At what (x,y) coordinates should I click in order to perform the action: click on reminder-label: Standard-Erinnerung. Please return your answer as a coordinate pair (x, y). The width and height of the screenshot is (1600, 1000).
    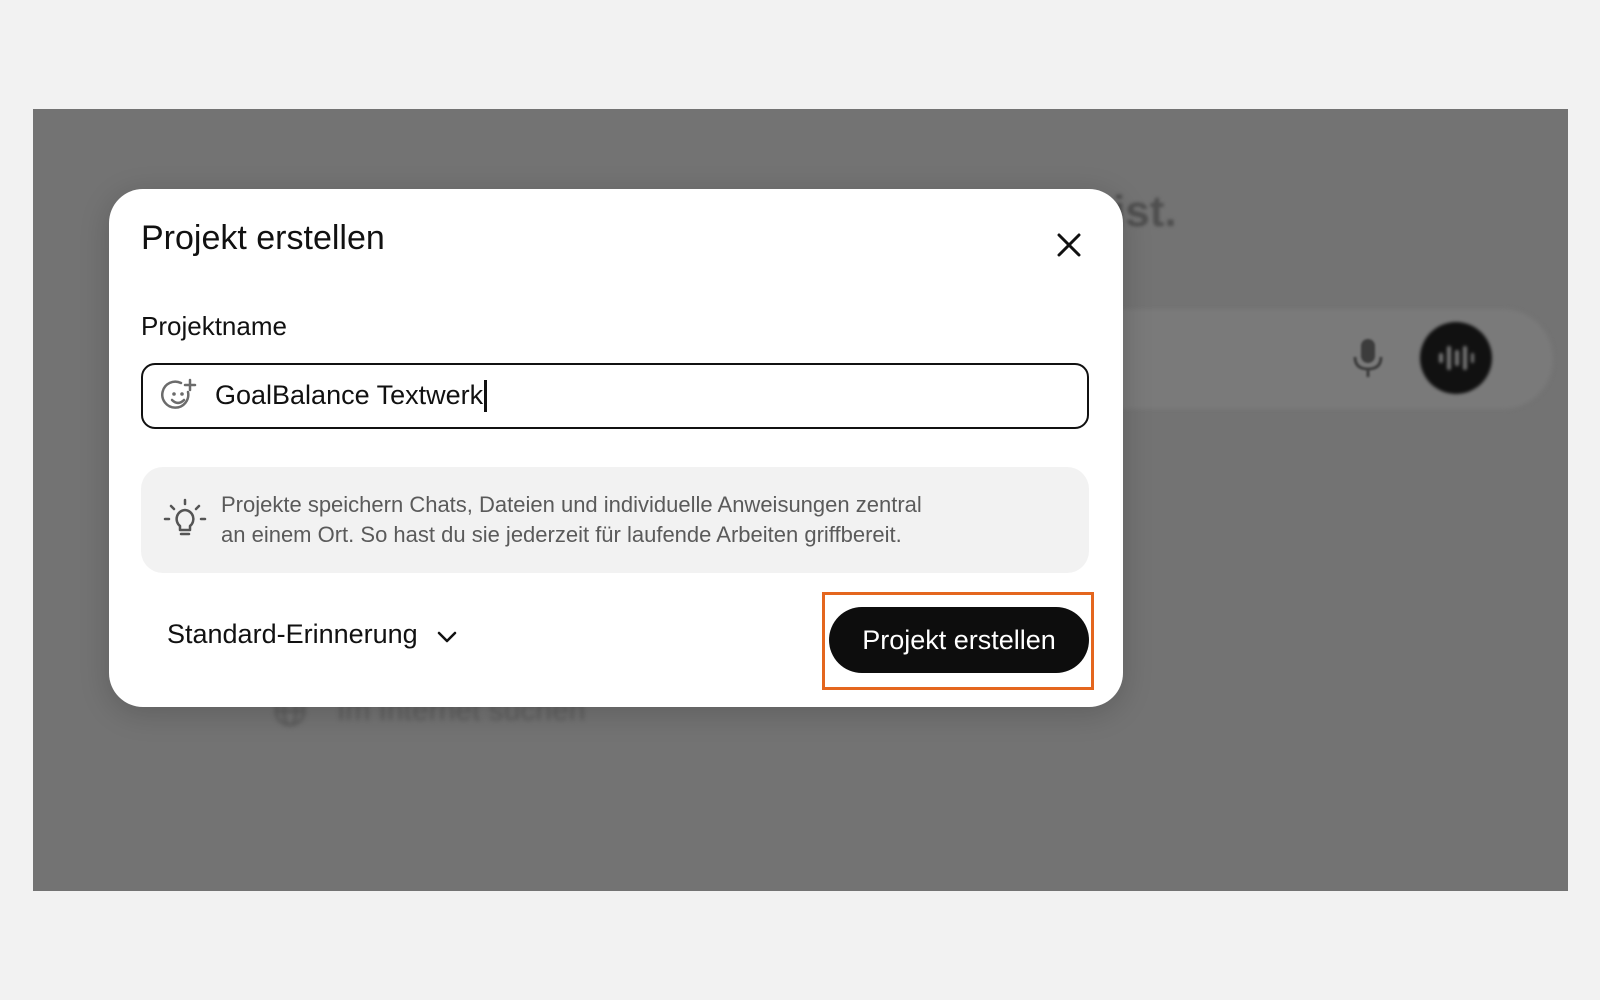
    Looking at the image, I should click on (292, 634).